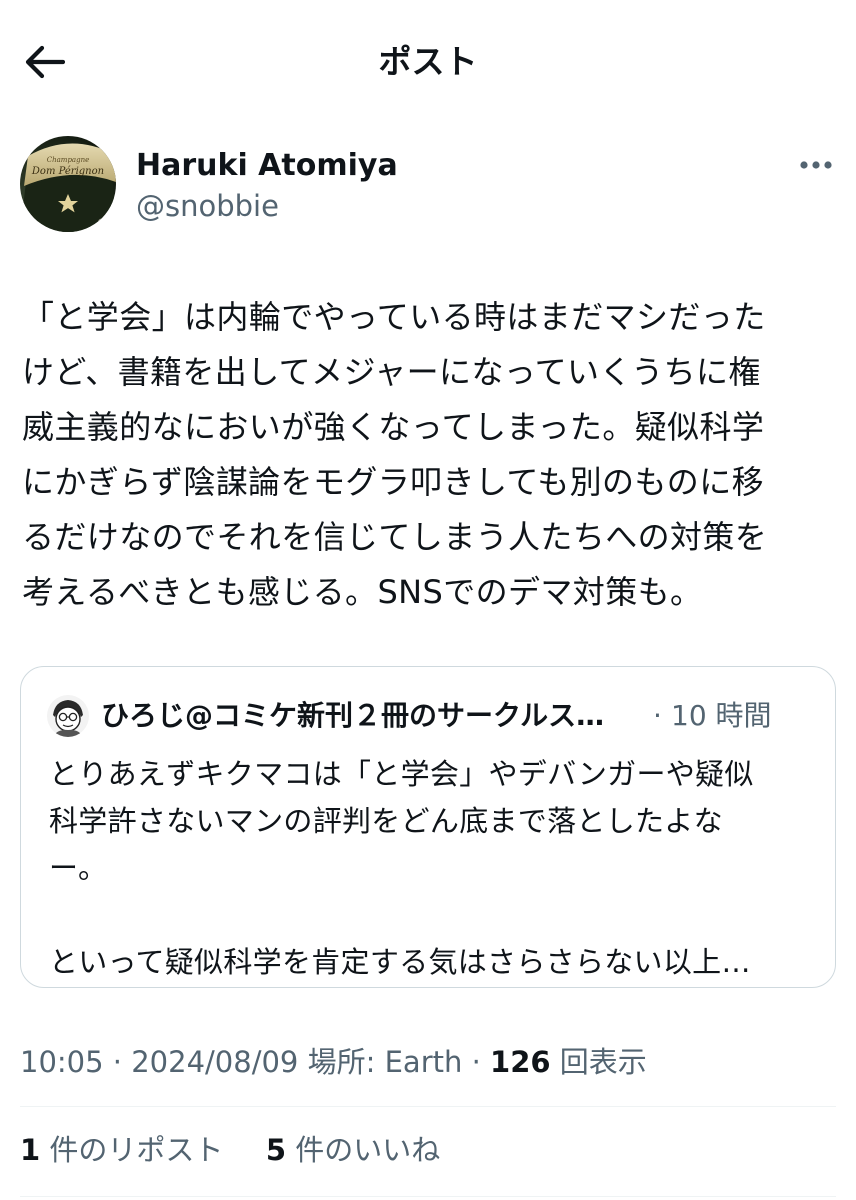  I want to click on more-options-button, so click(816, 165).